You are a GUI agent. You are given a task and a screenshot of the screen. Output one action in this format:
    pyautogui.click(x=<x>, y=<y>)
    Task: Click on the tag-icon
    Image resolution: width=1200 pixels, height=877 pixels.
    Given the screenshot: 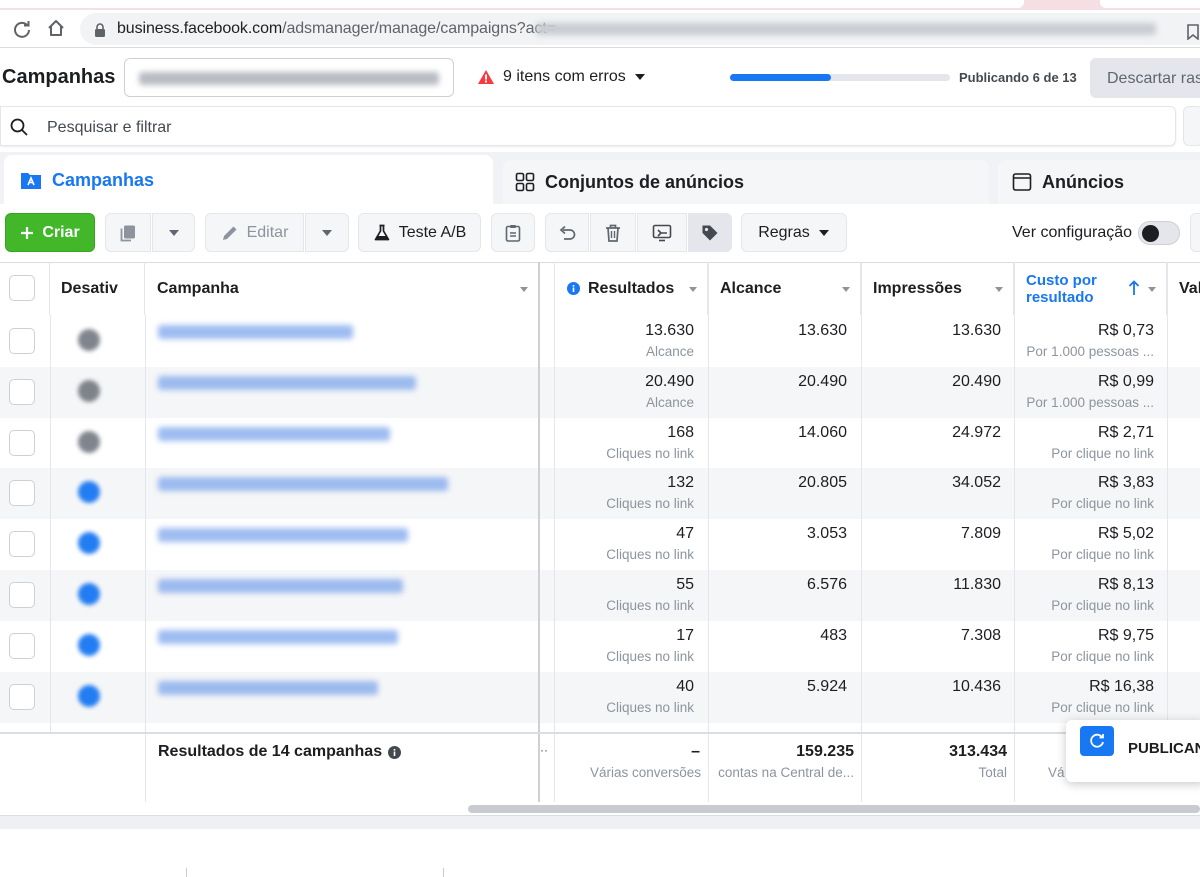 What is the action you would take?
    pyautogui.click(x=710, y=233)
    